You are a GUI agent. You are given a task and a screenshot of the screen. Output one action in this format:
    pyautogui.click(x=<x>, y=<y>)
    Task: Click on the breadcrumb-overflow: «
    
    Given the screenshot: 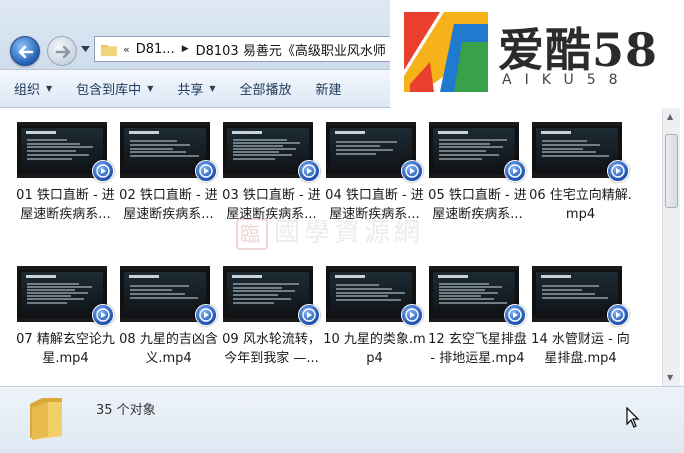 What is the action you would take?
    pyautogui.click(x=126, y=49)
    